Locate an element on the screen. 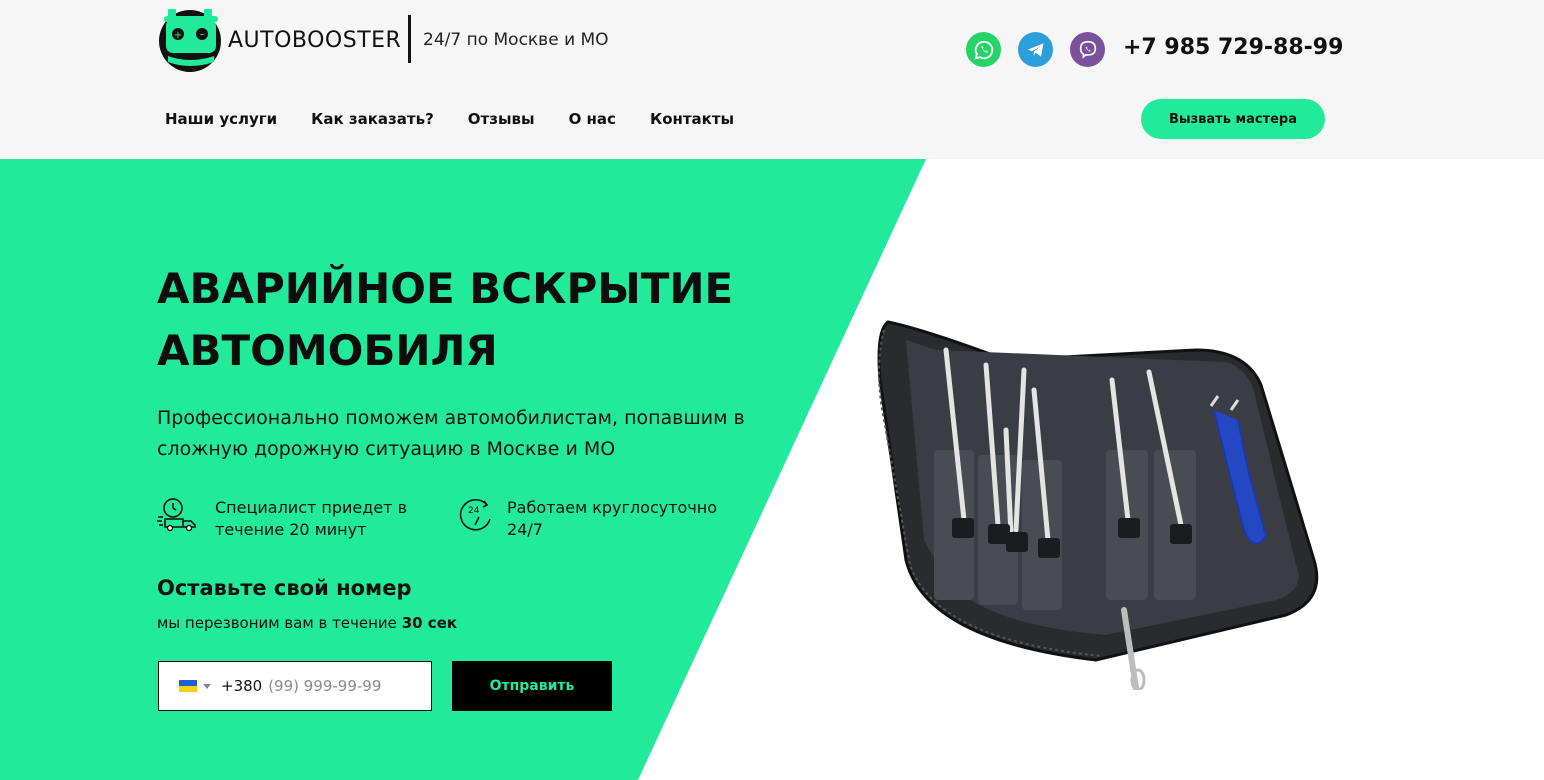  telegram-icon is located at coordinates (1035, 49).